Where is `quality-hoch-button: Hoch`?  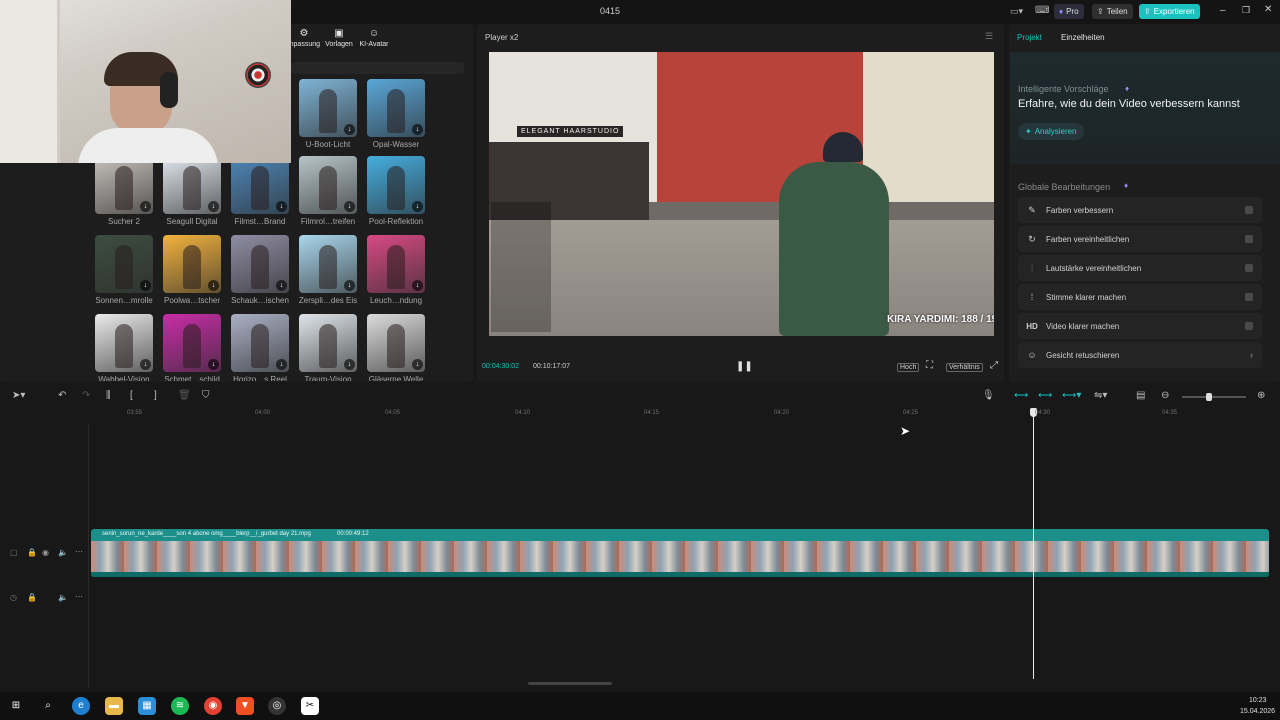
quality-hoch-button: Hoch is located at coordinates (908, 367).